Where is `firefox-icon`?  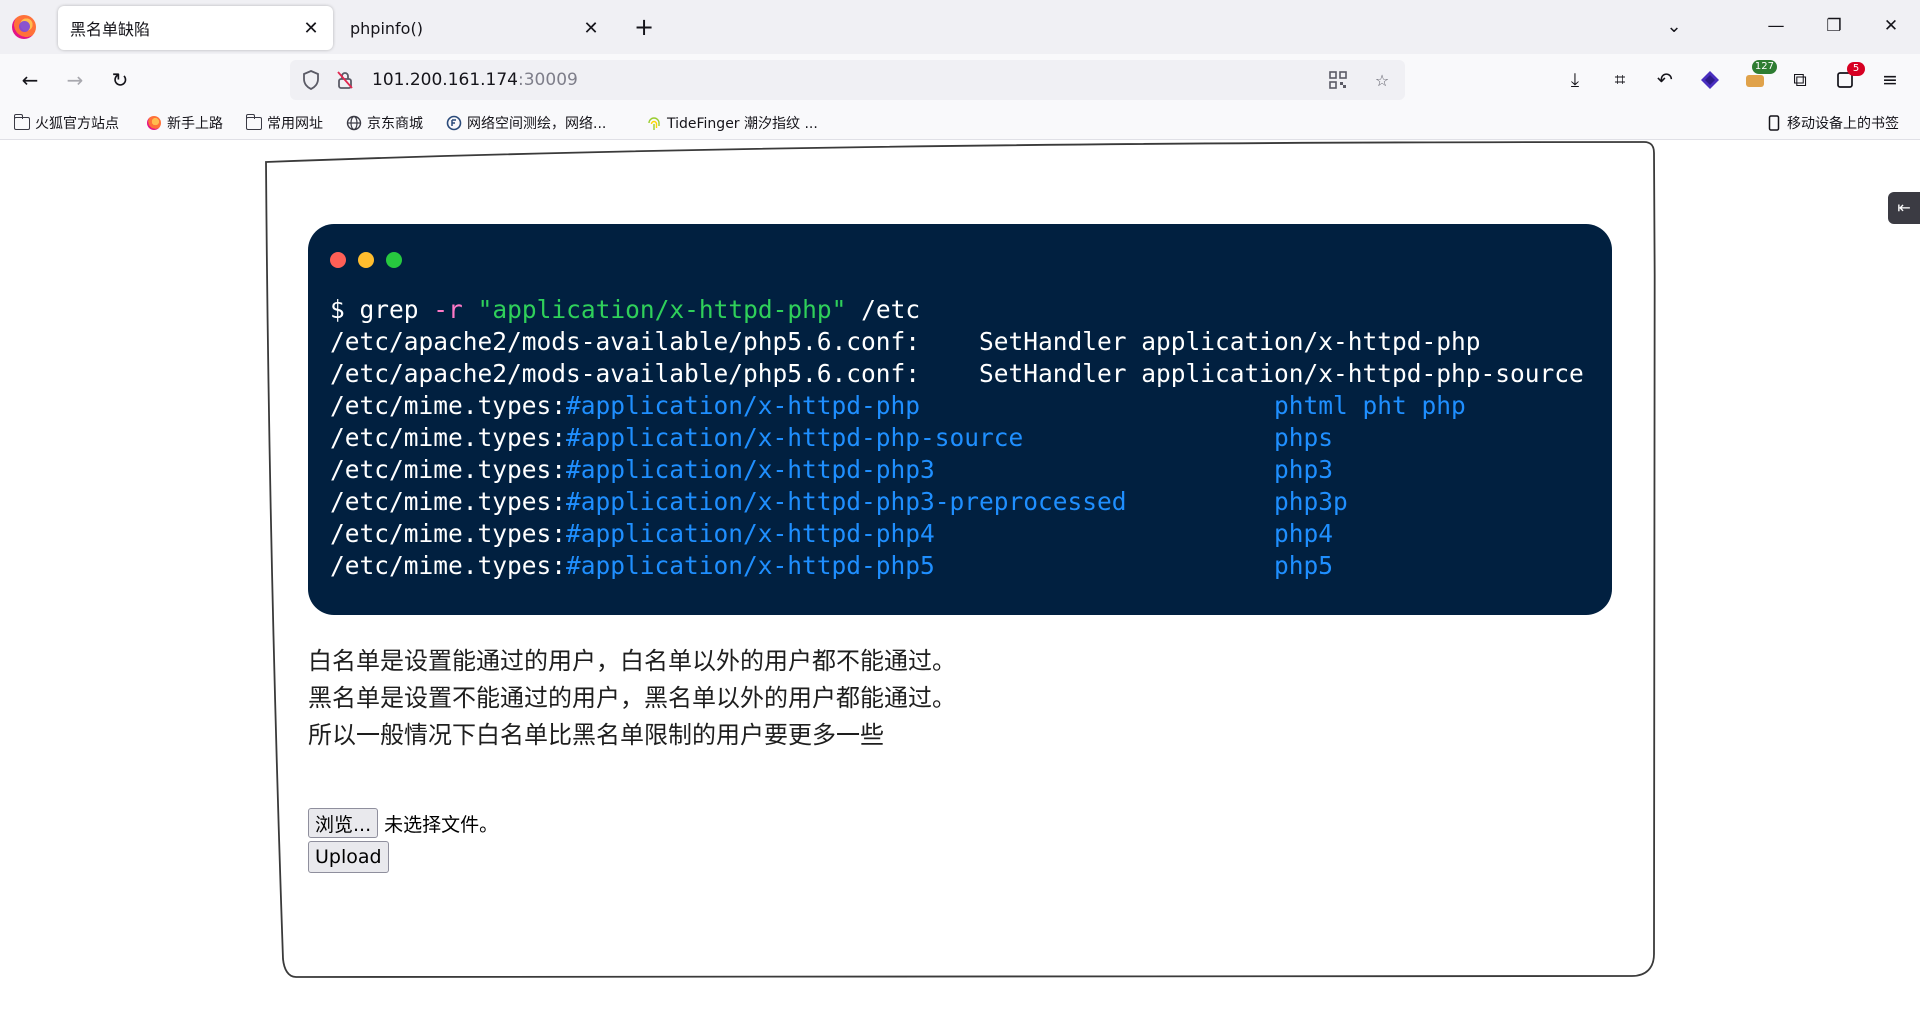
firefox-icon is located at coordinates (154, 123).